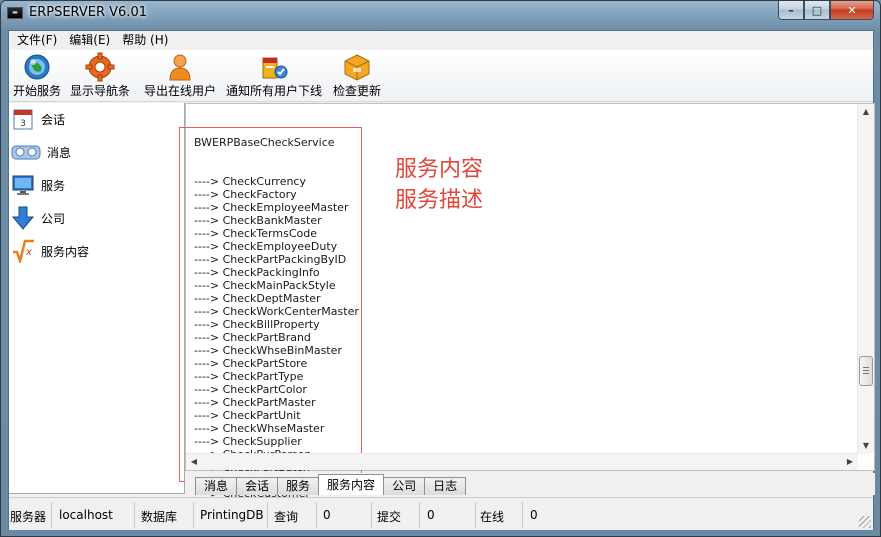 The width and height of the screenshot is (881, 537). What do you see at coordinates (23, 124) in the screenshot?
I see `svg-text: 3` at bounding box center [23, 124].